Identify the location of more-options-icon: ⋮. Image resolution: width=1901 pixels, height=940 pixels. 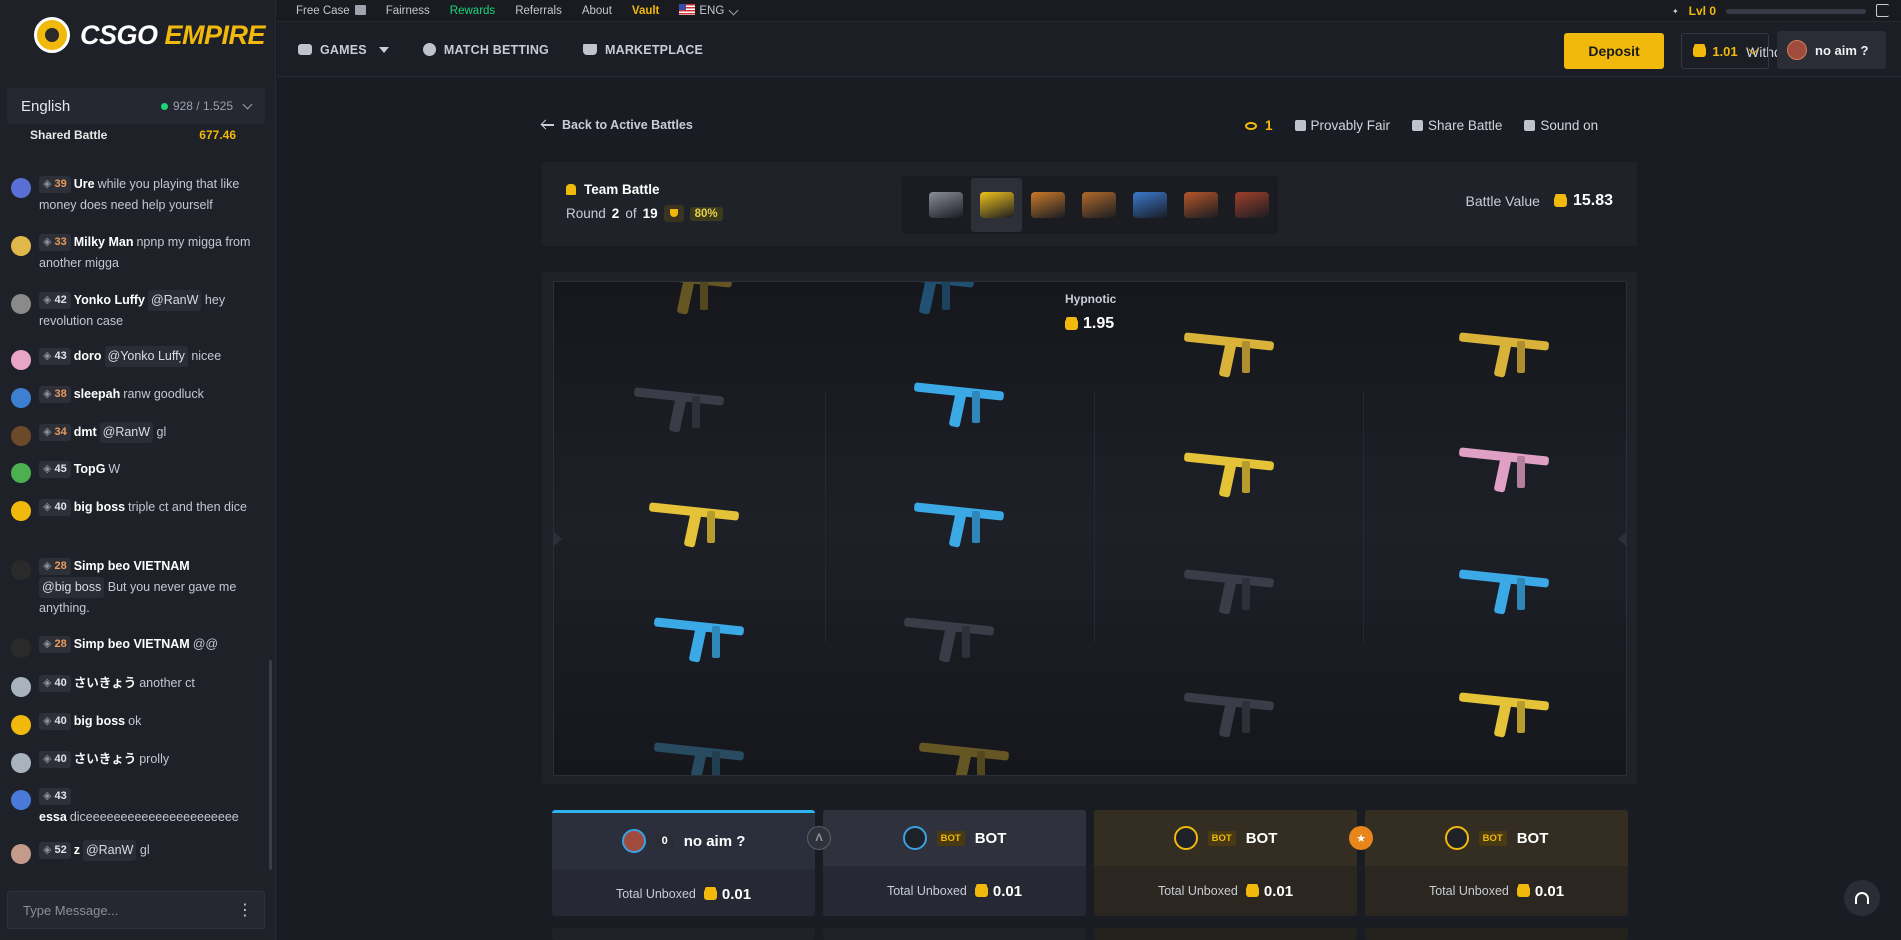
(245, 910).